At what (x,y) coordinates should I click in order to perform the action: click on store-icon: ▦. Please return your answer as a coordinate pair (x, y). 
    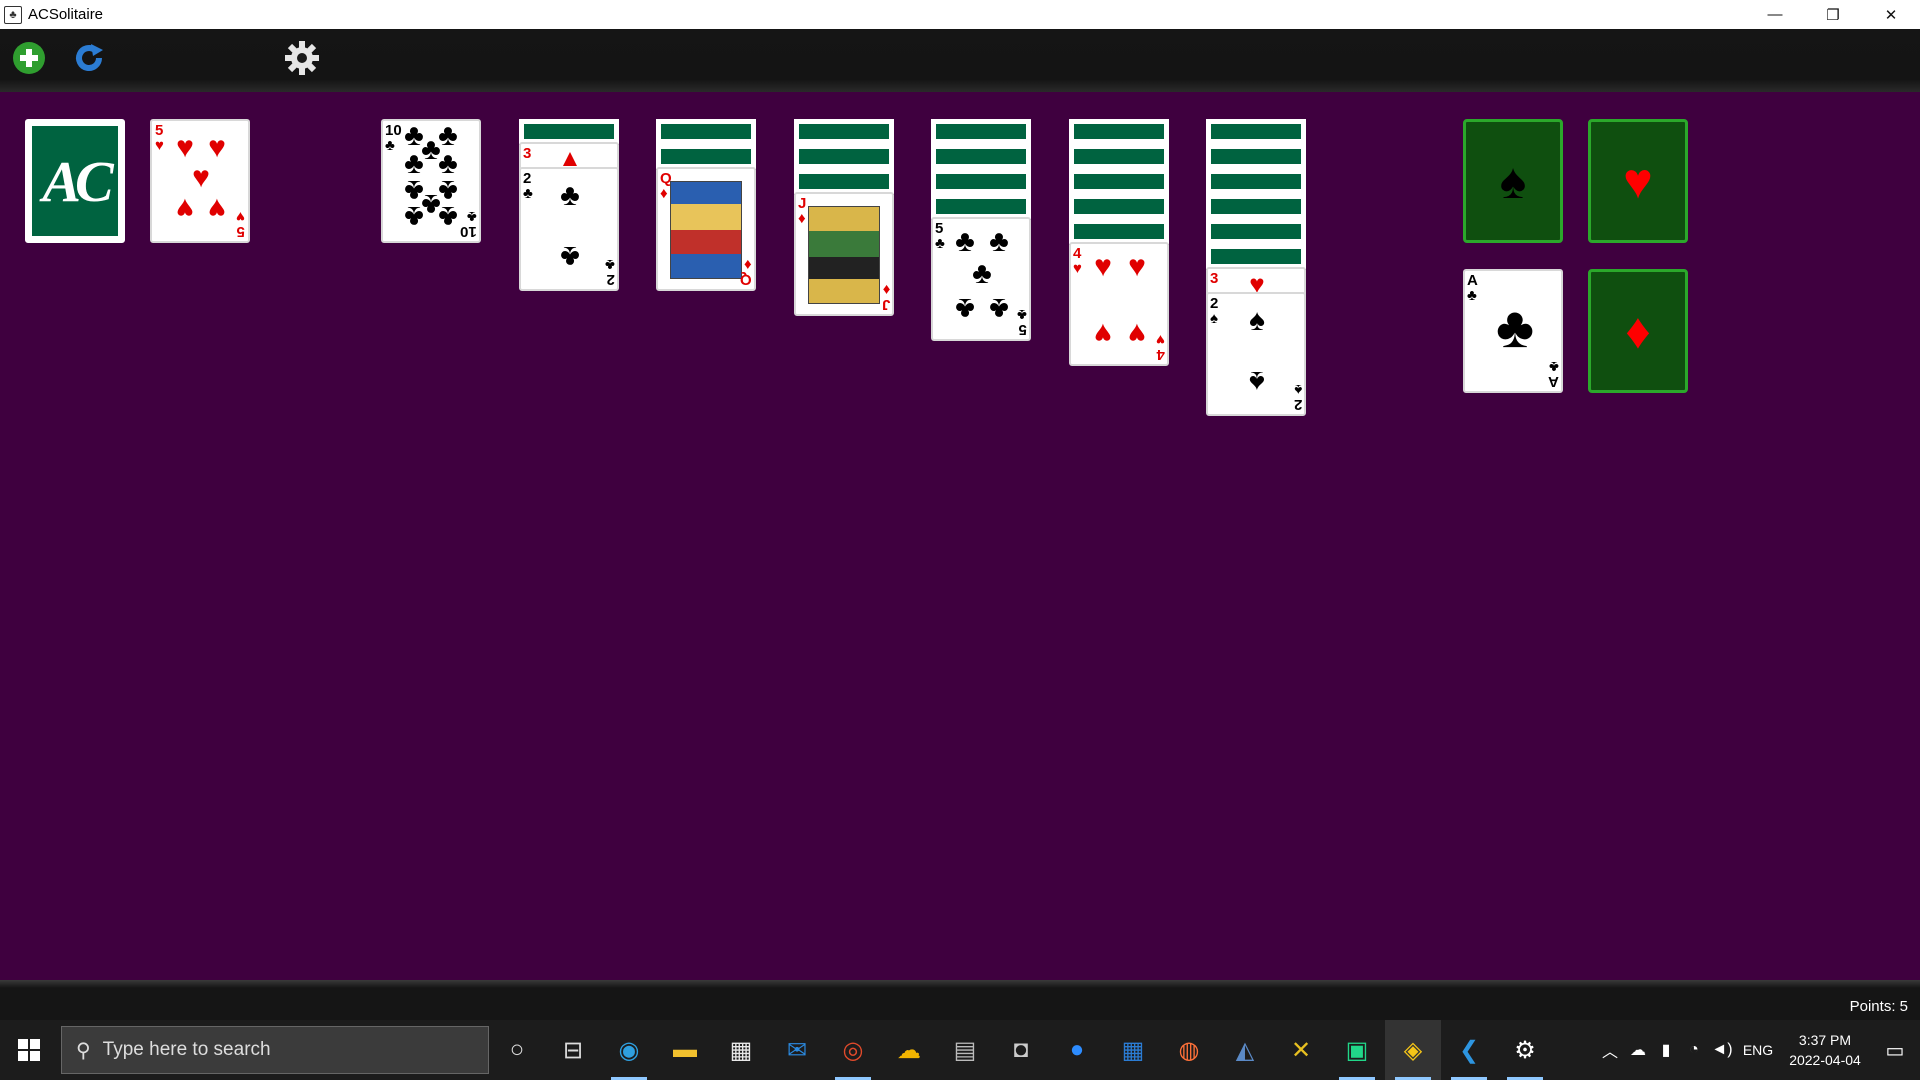
    Looking at the image, I should click on (741, 1050).